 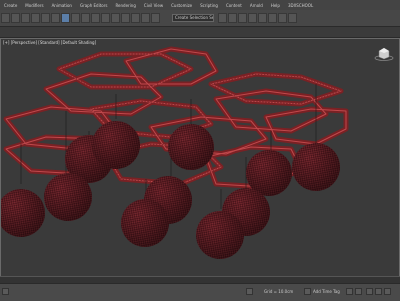 I want to click on pivot-center-icon, so click(x=115, y=18).